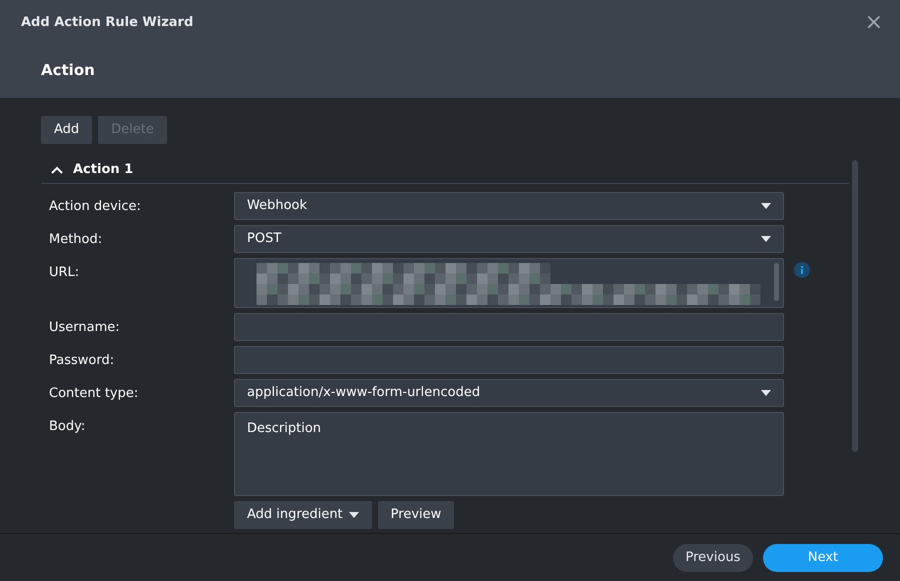  I want to click on field-label: URL:, so click(64, 273).